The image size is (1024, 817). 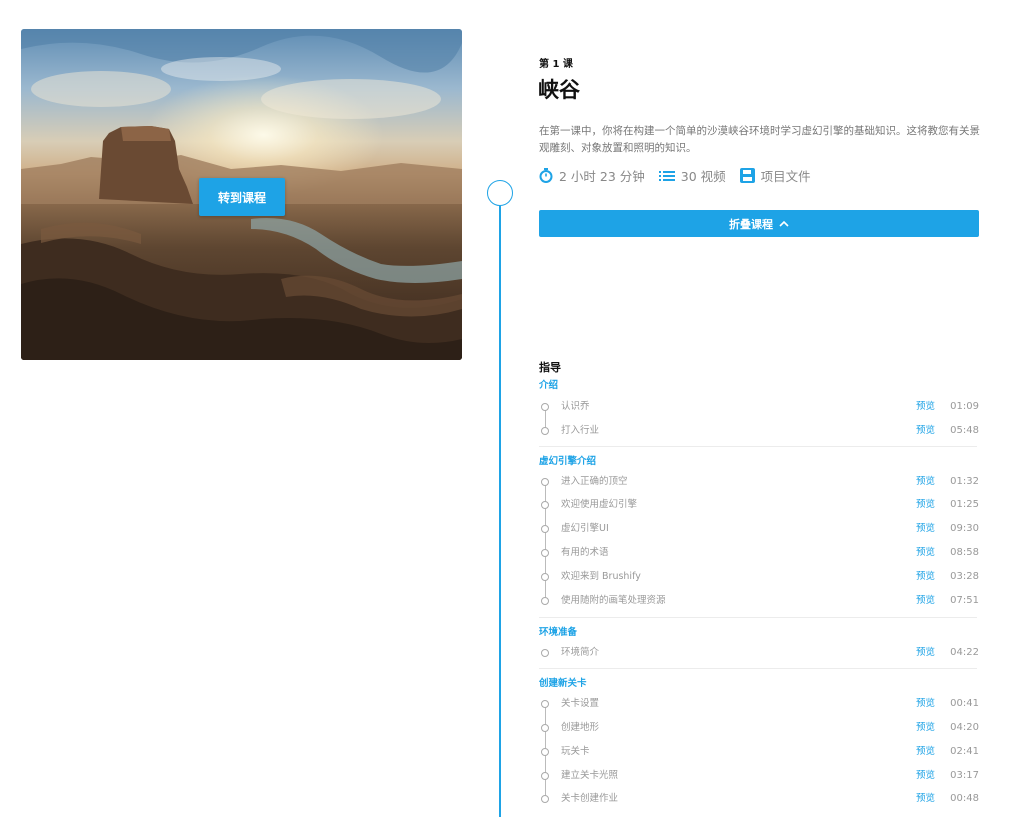 What do you see at coordinates (964, 576) in the screenshot?
I see `item-duration: 03:28` at bounding box center [964, 576].